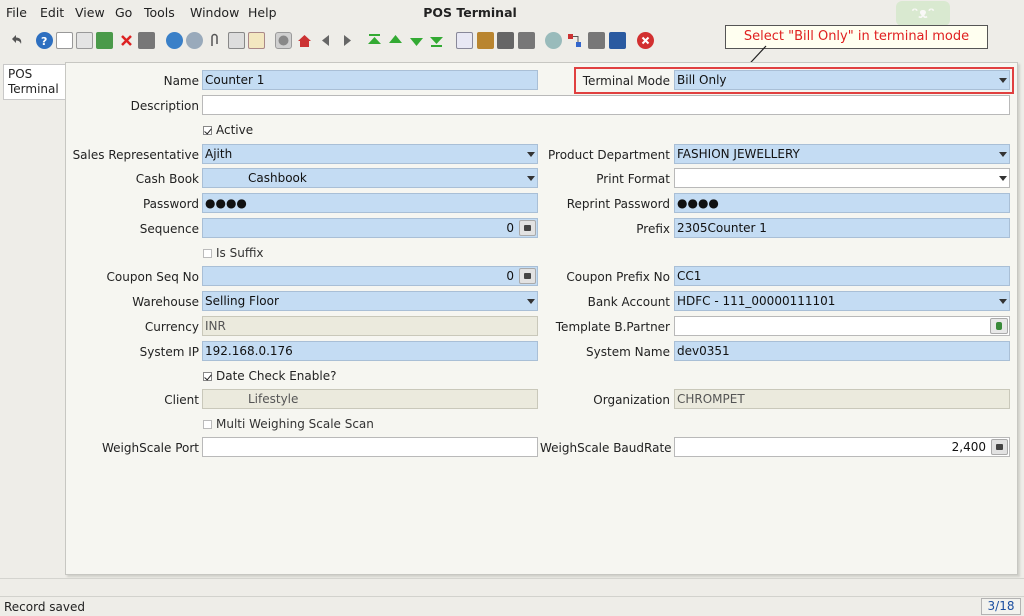 This screenshot has height=616, width=1024. I want to click on process-icon, so click(596, 40).